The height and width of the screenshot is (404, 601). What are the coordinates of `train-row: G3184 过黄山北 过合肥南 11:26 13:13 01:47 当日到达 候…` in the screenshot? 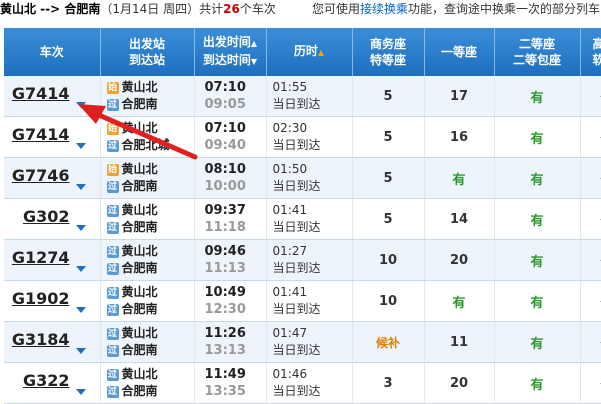 It's located at (302, 342).